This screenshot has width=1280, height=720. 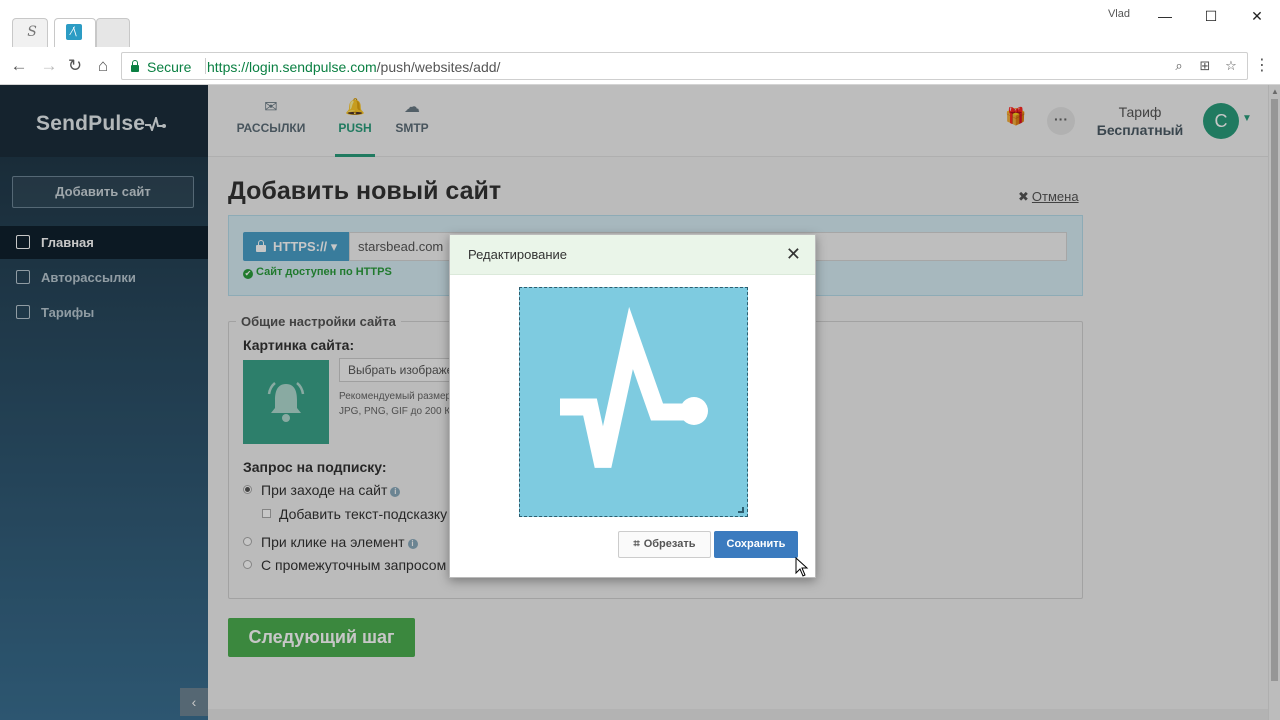 What do you see at coordinates (634, 387) in the screenshot?
I see `sendpulse-pulse-icon` at bounding box center [634, 387].